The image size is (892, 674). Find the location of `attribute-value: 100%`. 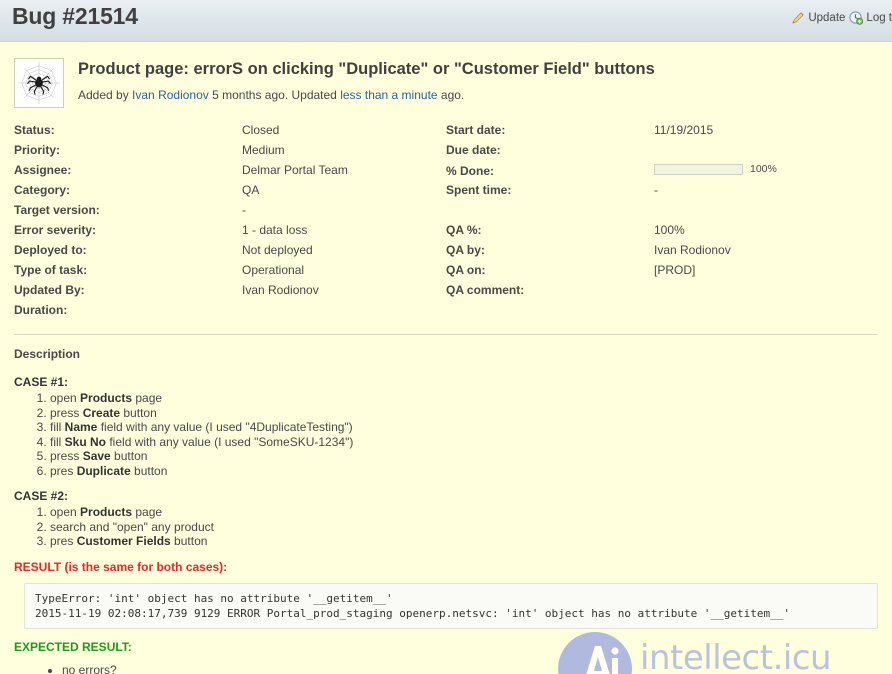

attribute-value: 100% is located at coordinates (669, 230).